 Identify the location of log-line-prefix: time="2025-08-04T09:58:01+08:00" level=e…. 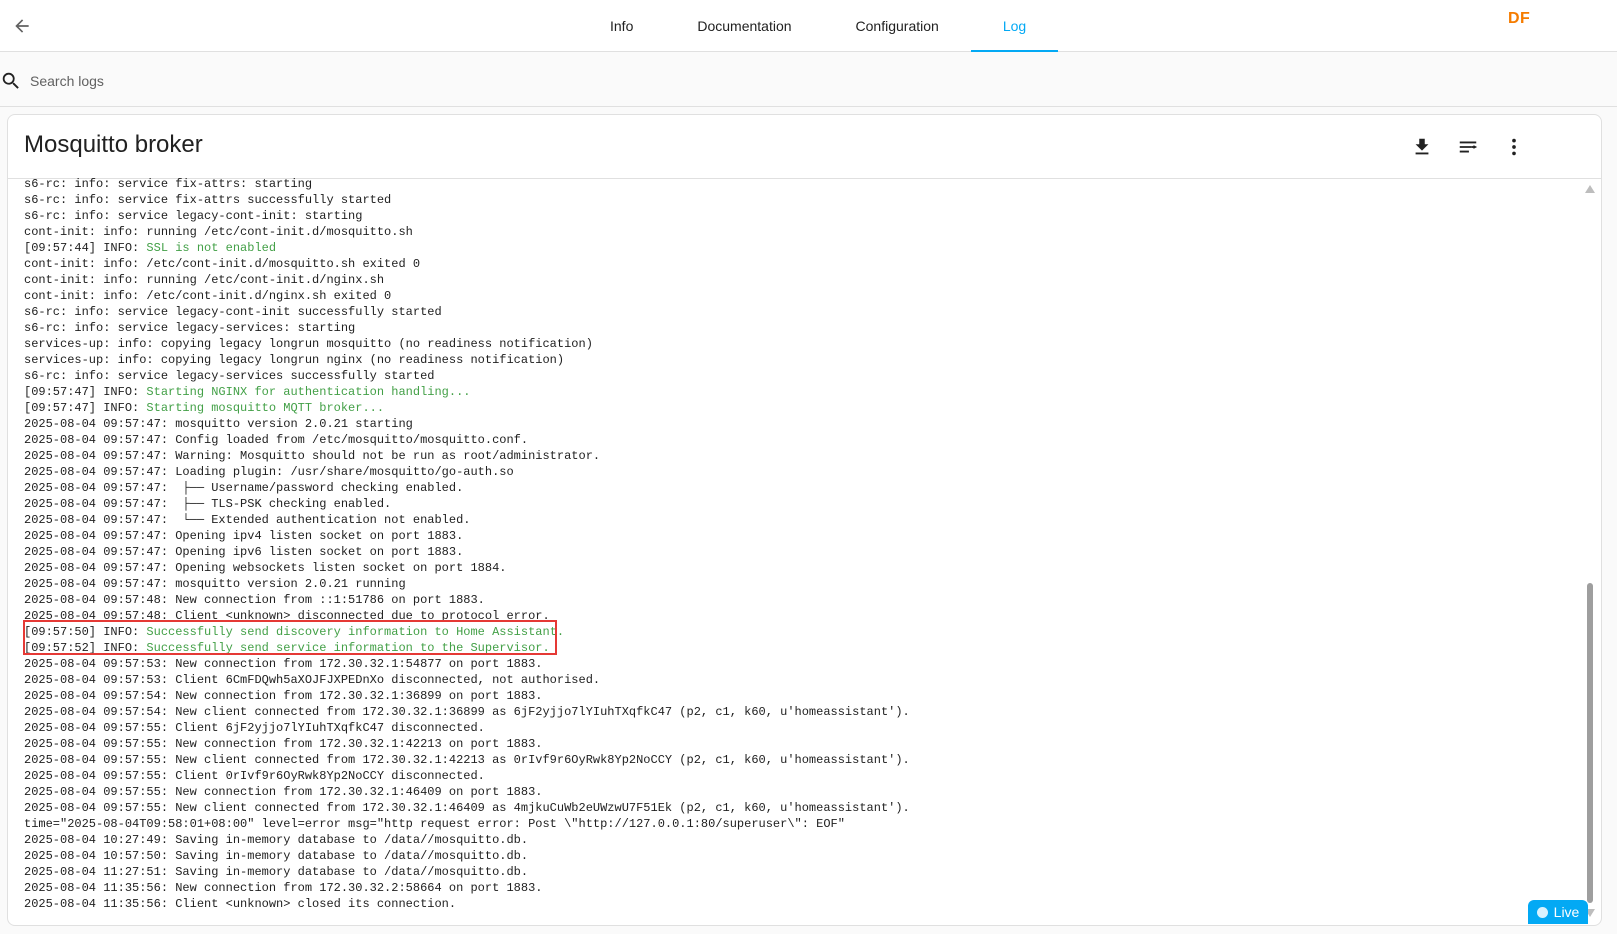
(434, 824).